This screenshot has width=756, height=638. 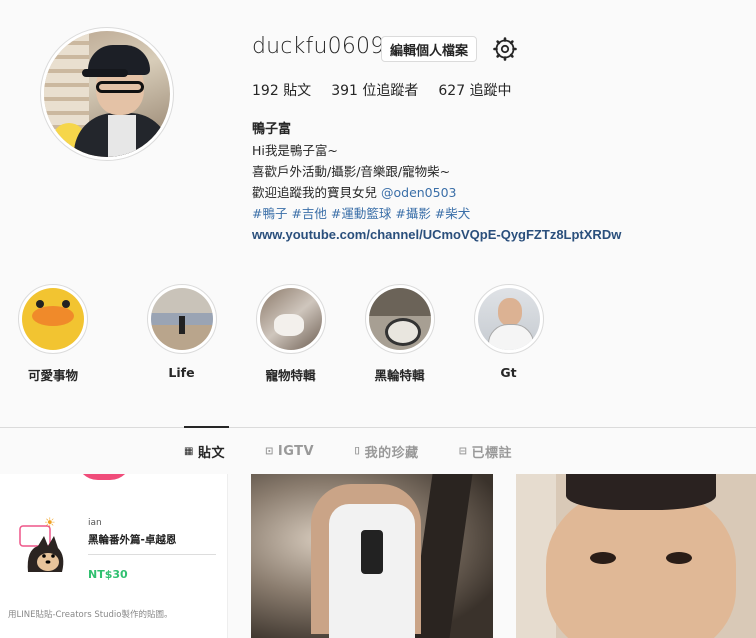 What do you see at coordinates (463, 451) in the screenshot?
I see `tag-icon: ⊟` at bounding box center [463, 451].